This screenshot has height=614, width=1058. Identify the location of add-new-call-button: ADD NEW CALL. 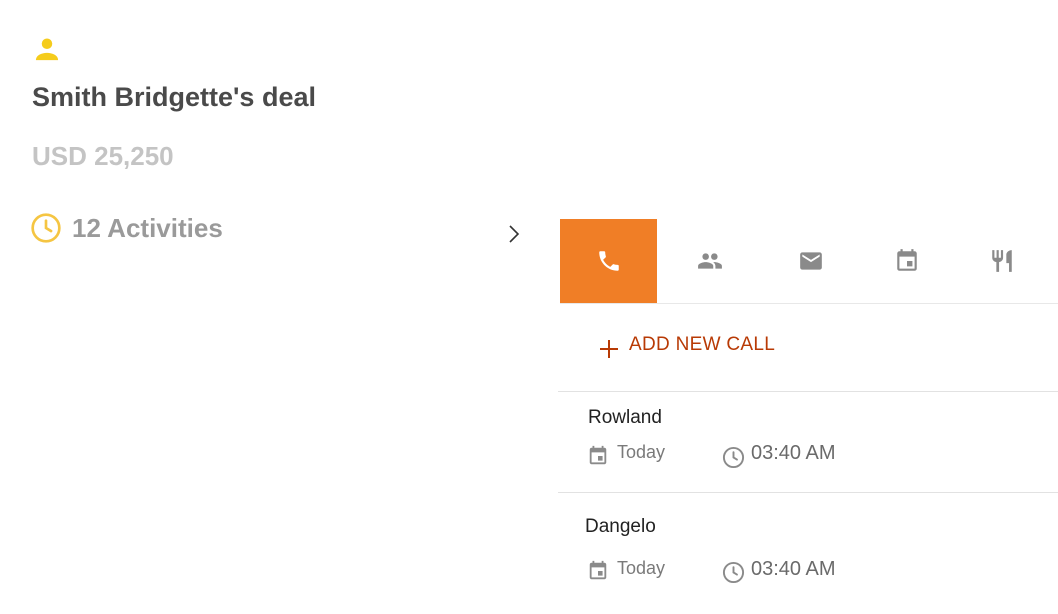
(686, 345).